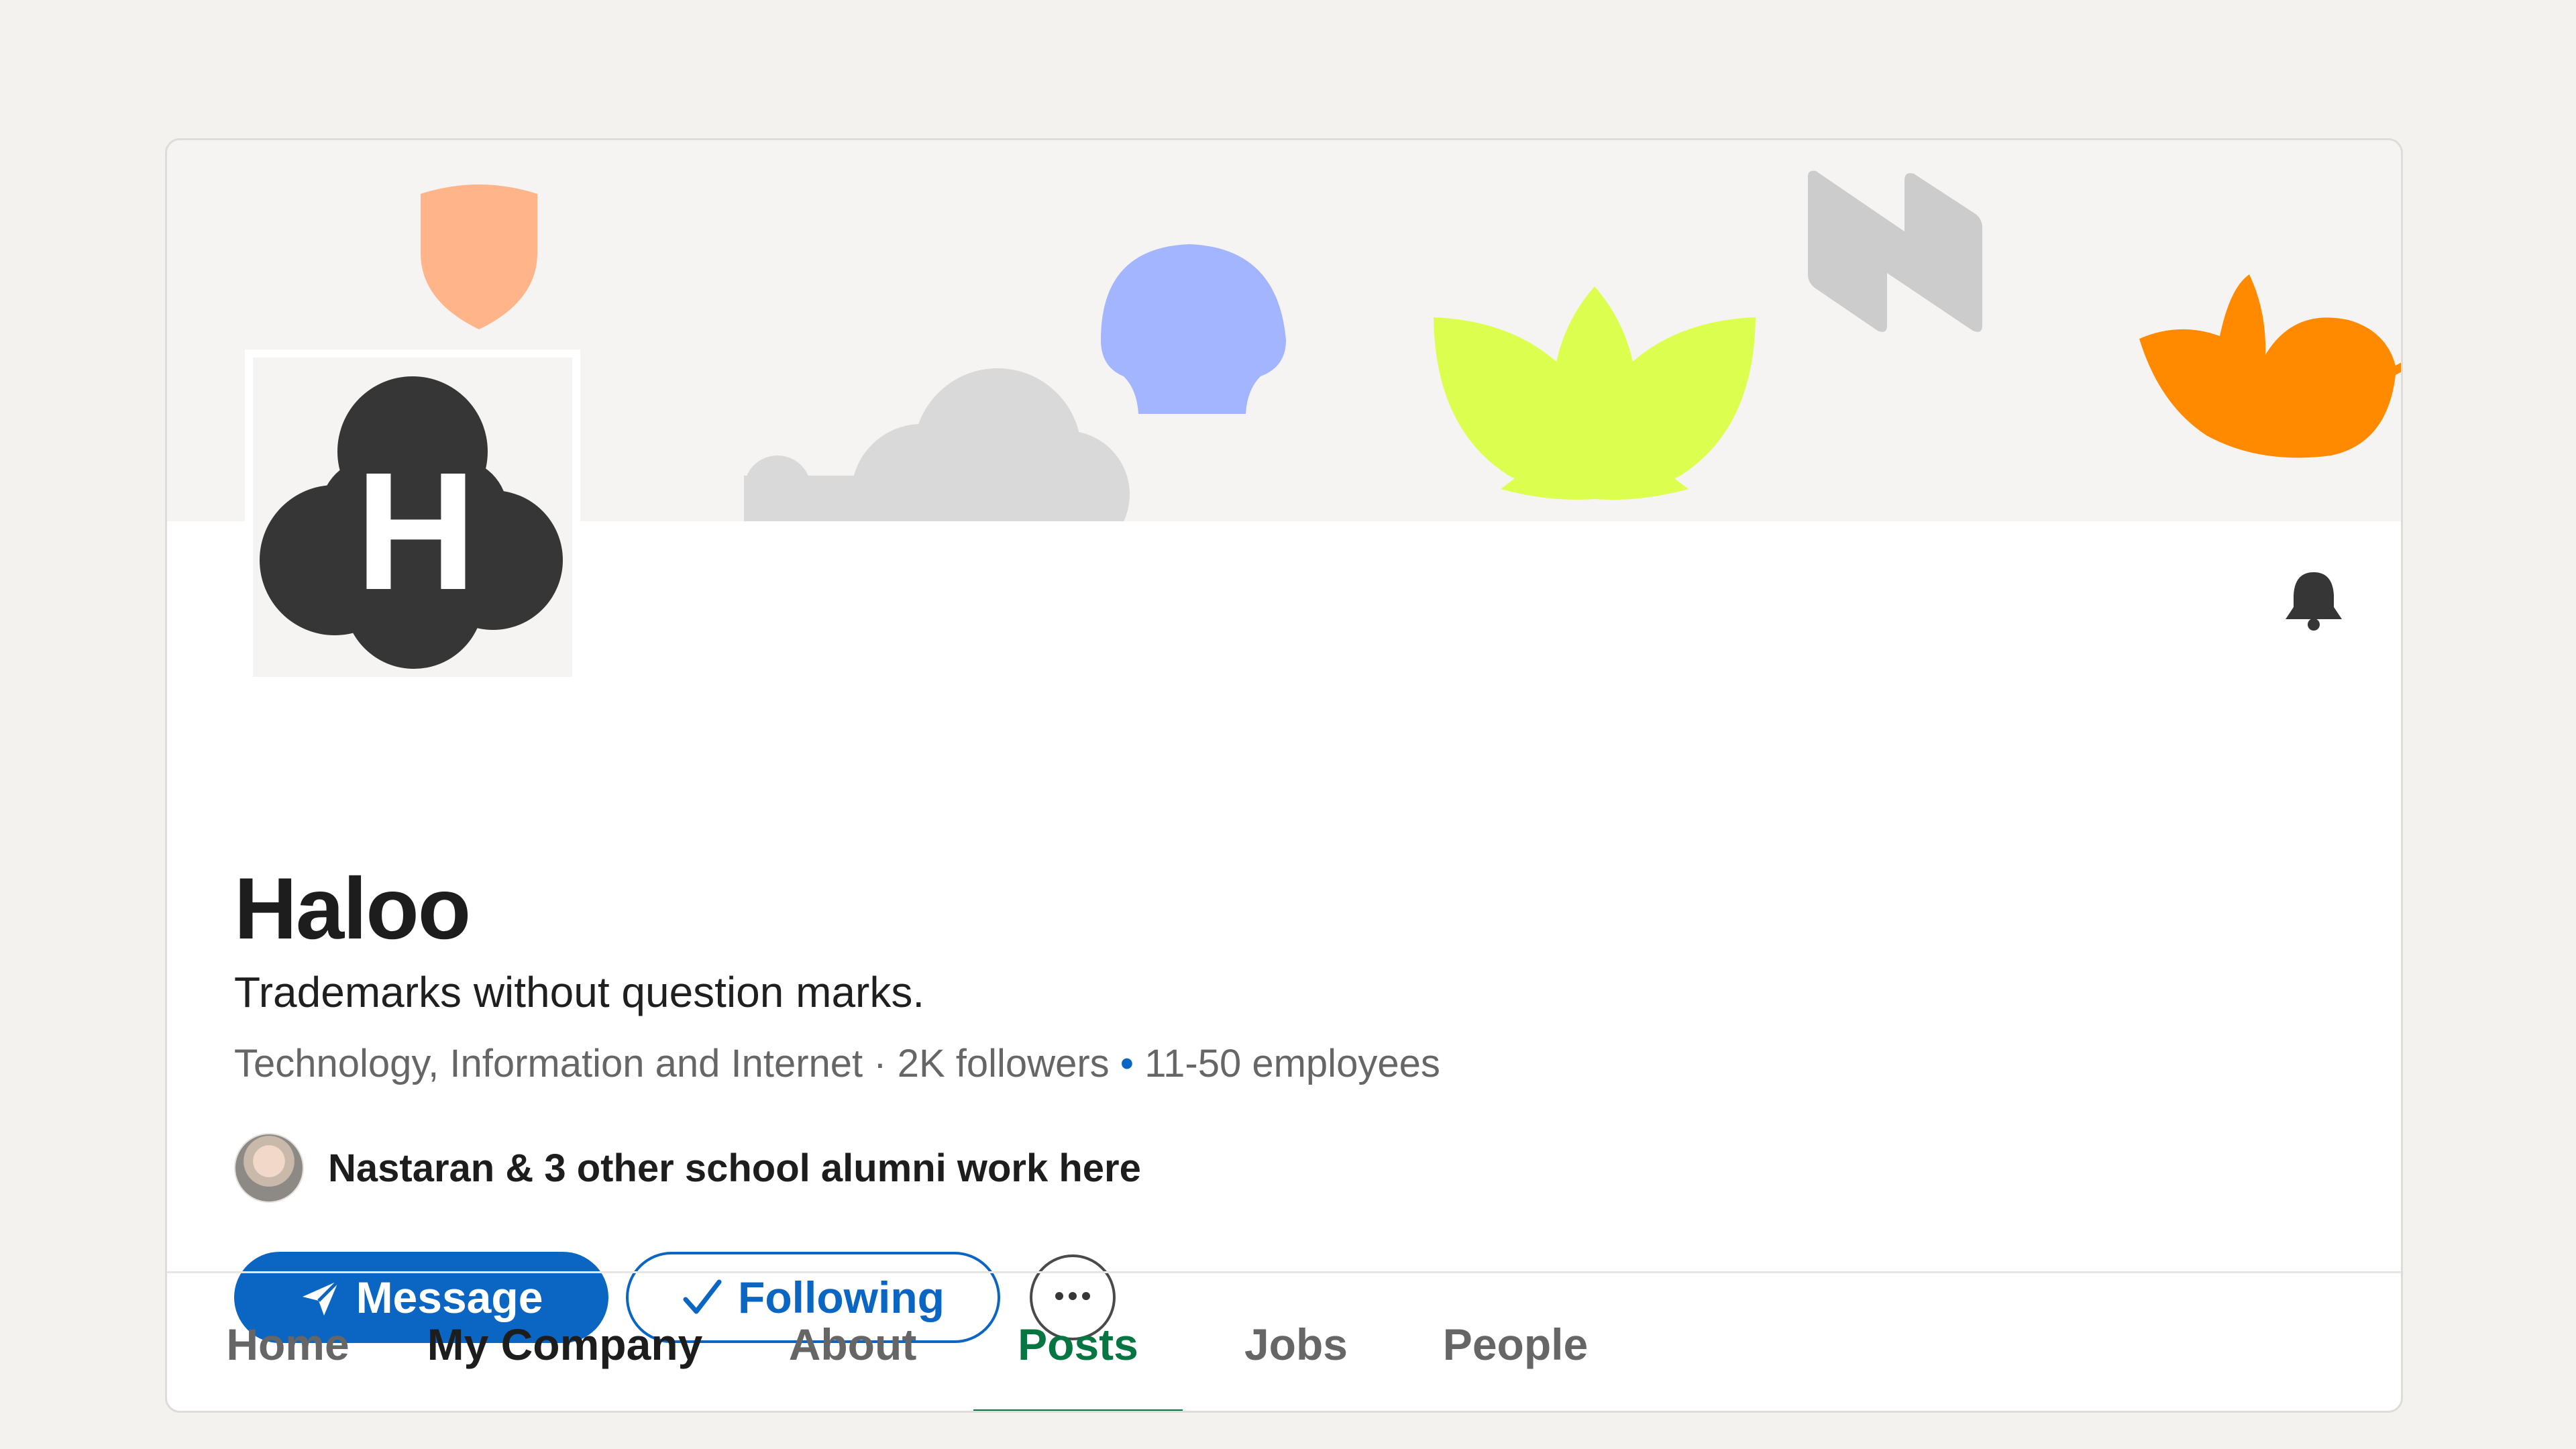  Describe the element at coordinates (2270, 366) in the screenshot. I see `orange-bird-shape` at that location.